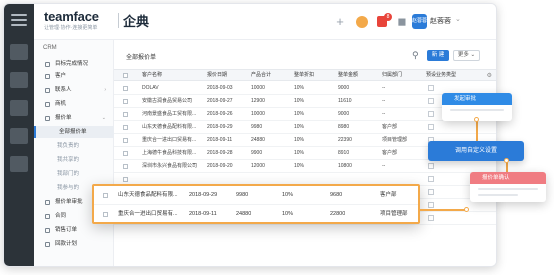 The image size is (554, 275). Describe the element at coordinates (392, 75) in the screenshot. I see `column-header: 归属部门` at that location.